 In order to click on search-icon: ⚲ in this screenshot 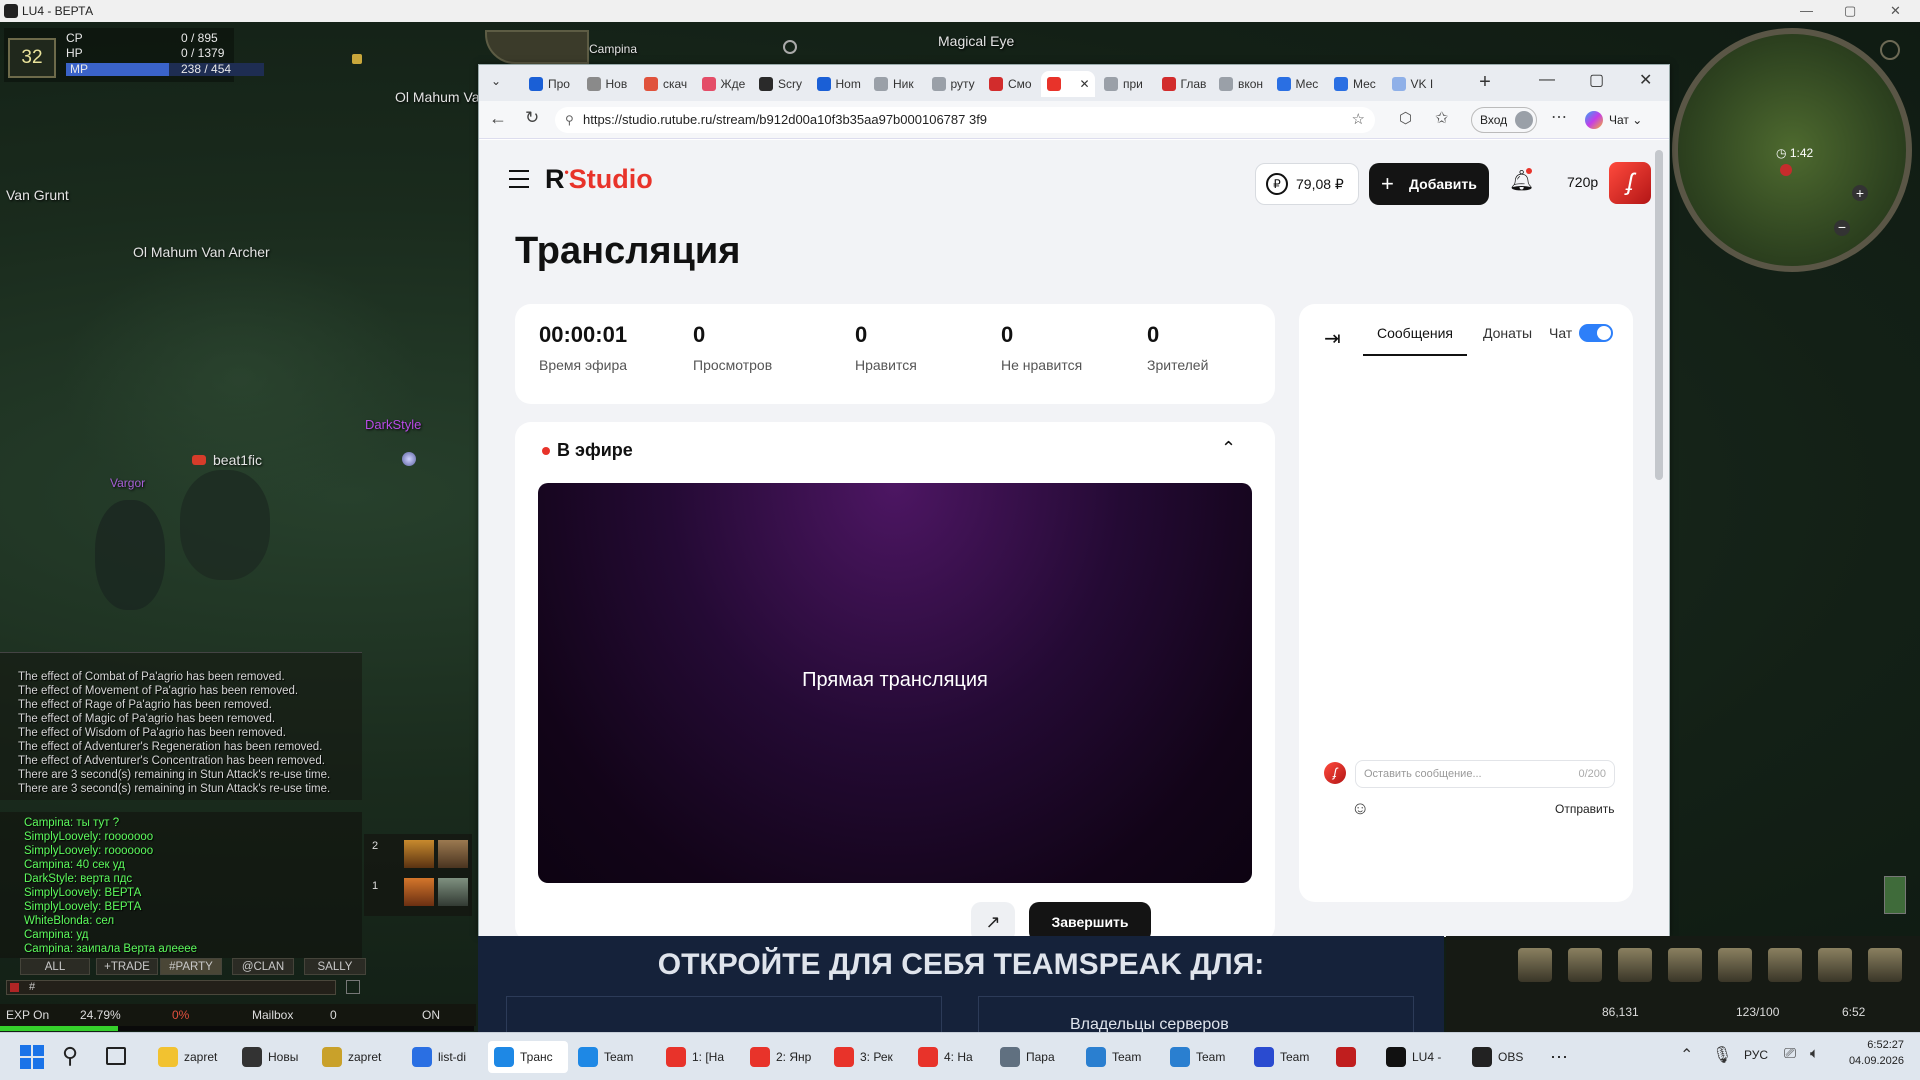, I will do `click(70, 1056)`.